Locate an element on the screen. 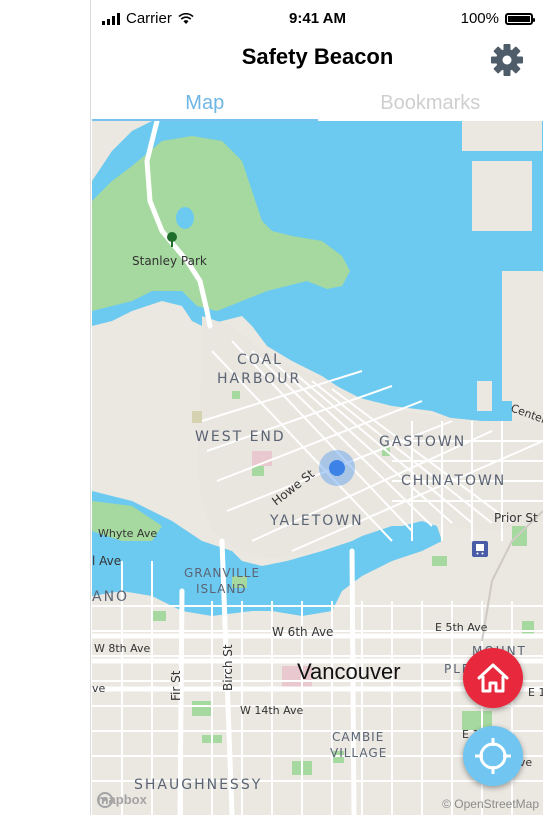 The image size is (543, 815). label-birch-st: Birch St is located at coordinates (228, 667).